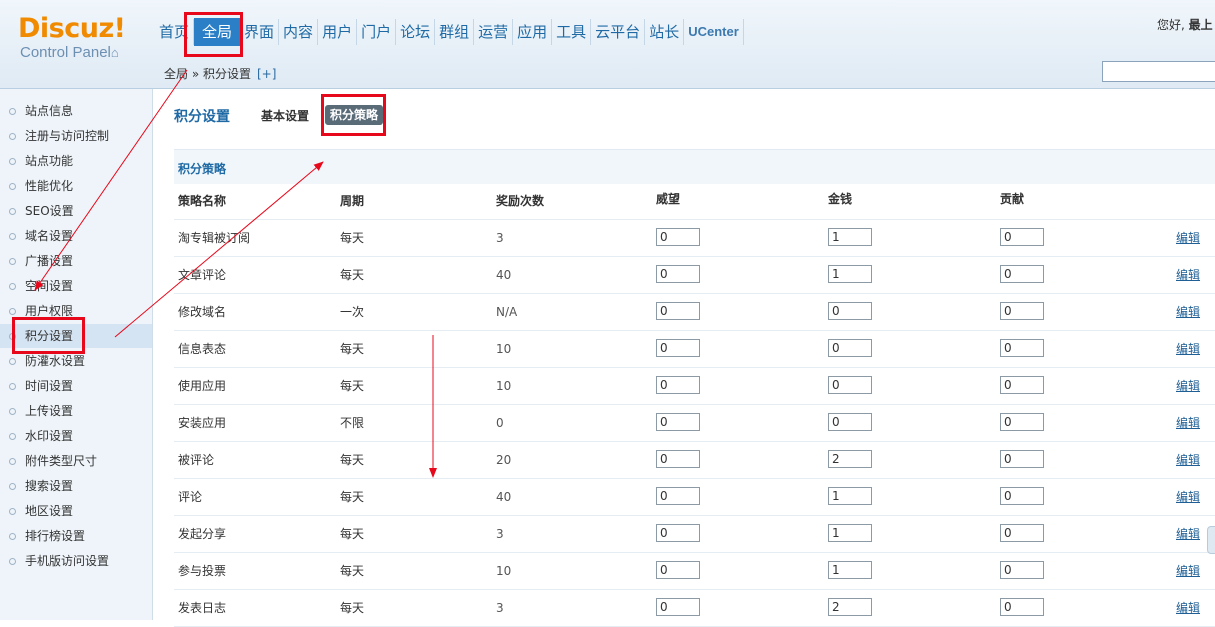 This screenshot has width=1215, height=627. What do you see at coordinates (76, 561) in the screenshot?
I see `sidebar-item-18: 手机版访问设置` at bounding box center [76, 561].